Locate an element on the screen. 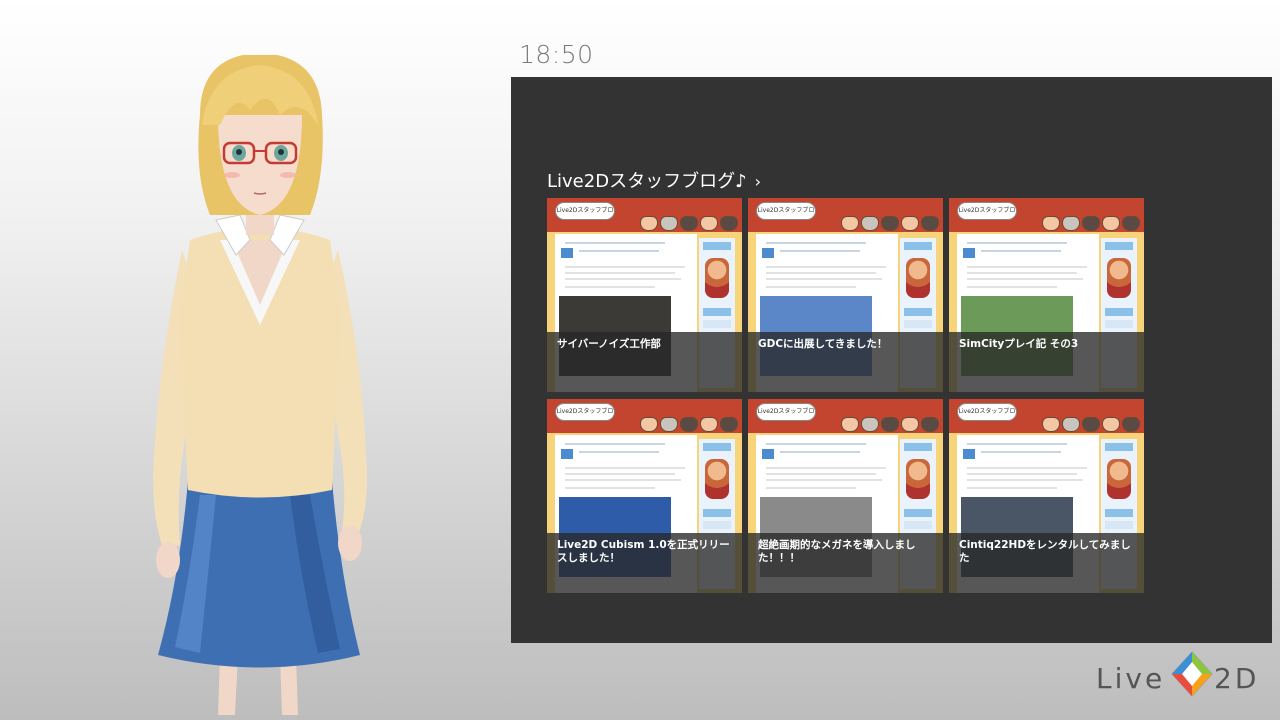 This screenshot has width=1280, height=720. blog-tile: Live2Dスタッフブログ♪ Live2D is located at coordinates (644, 496).